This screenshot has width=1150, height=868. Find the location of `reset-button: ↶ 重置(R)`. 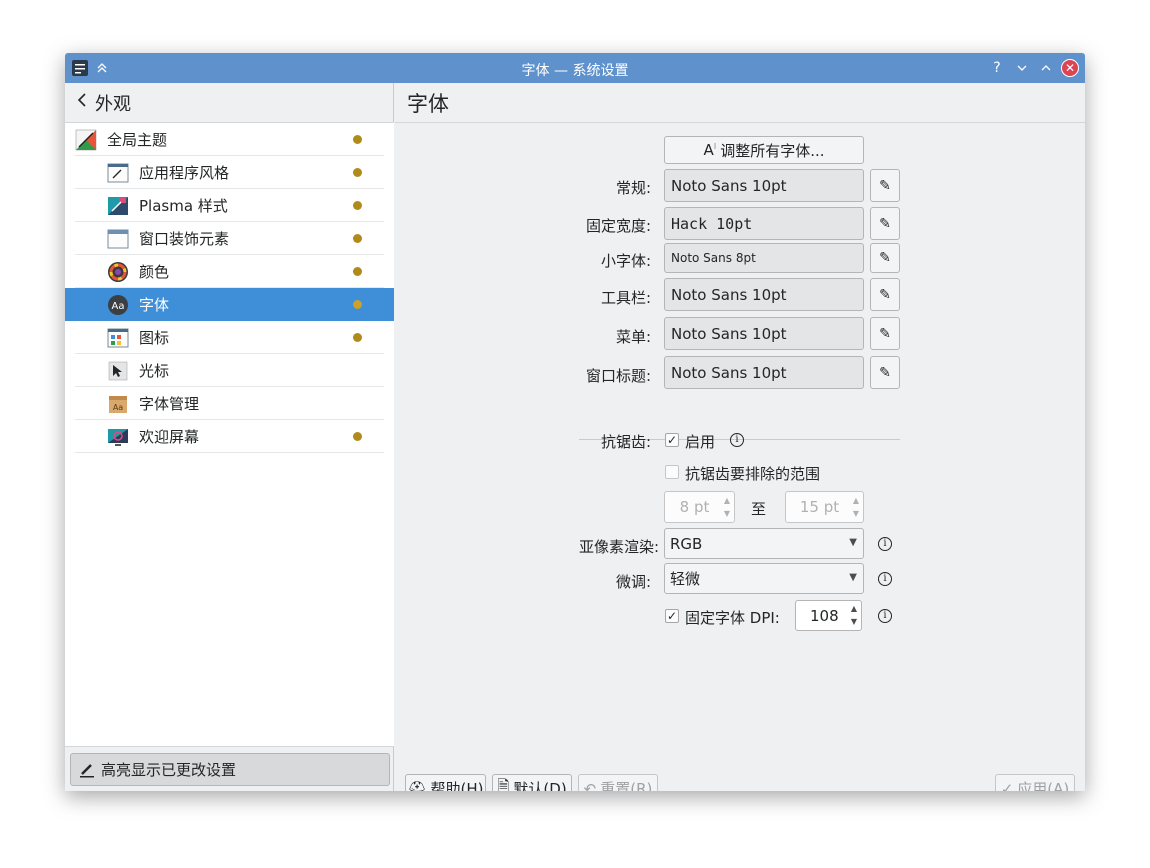

reset-button: ↶ 重置(R) is located at coordinates (618, 782).